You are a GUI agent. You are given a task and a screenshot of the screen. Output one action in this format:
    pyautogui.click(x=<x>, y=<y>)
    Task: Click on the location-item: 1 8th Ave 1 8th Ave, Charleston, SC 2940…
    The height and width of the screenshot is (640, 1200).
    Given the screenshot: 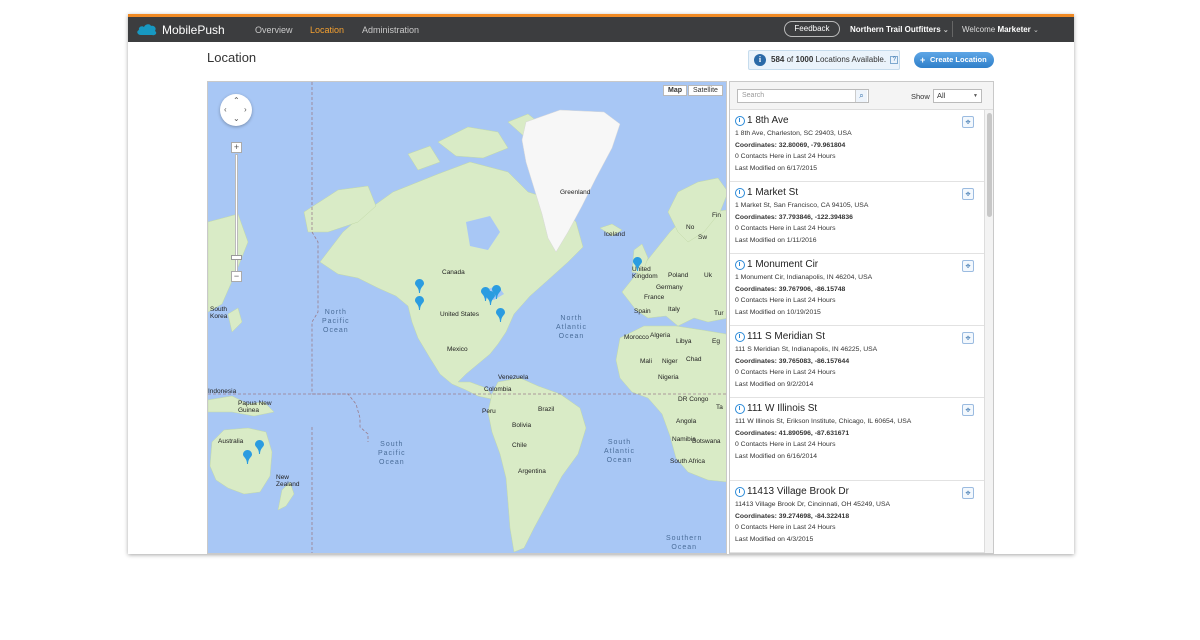 What is the action you would take?
    pyautogui.click(x=857, y=146)
    